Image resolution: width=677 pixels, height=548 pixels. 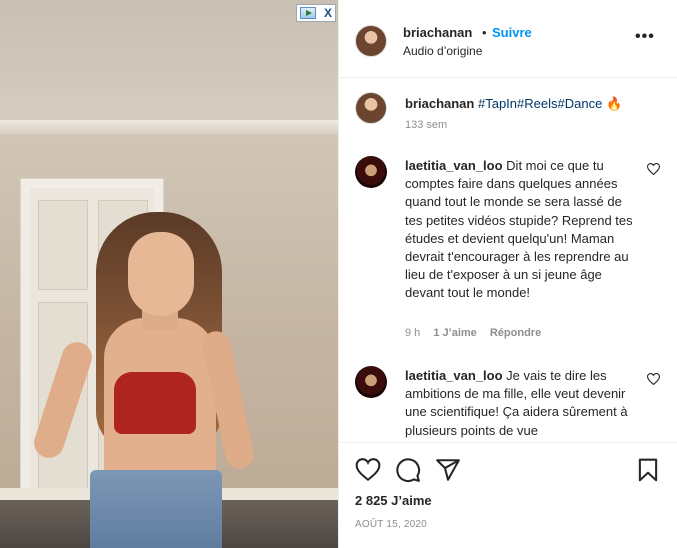 I want to click on comment-icon, so click(x=408, y=470).